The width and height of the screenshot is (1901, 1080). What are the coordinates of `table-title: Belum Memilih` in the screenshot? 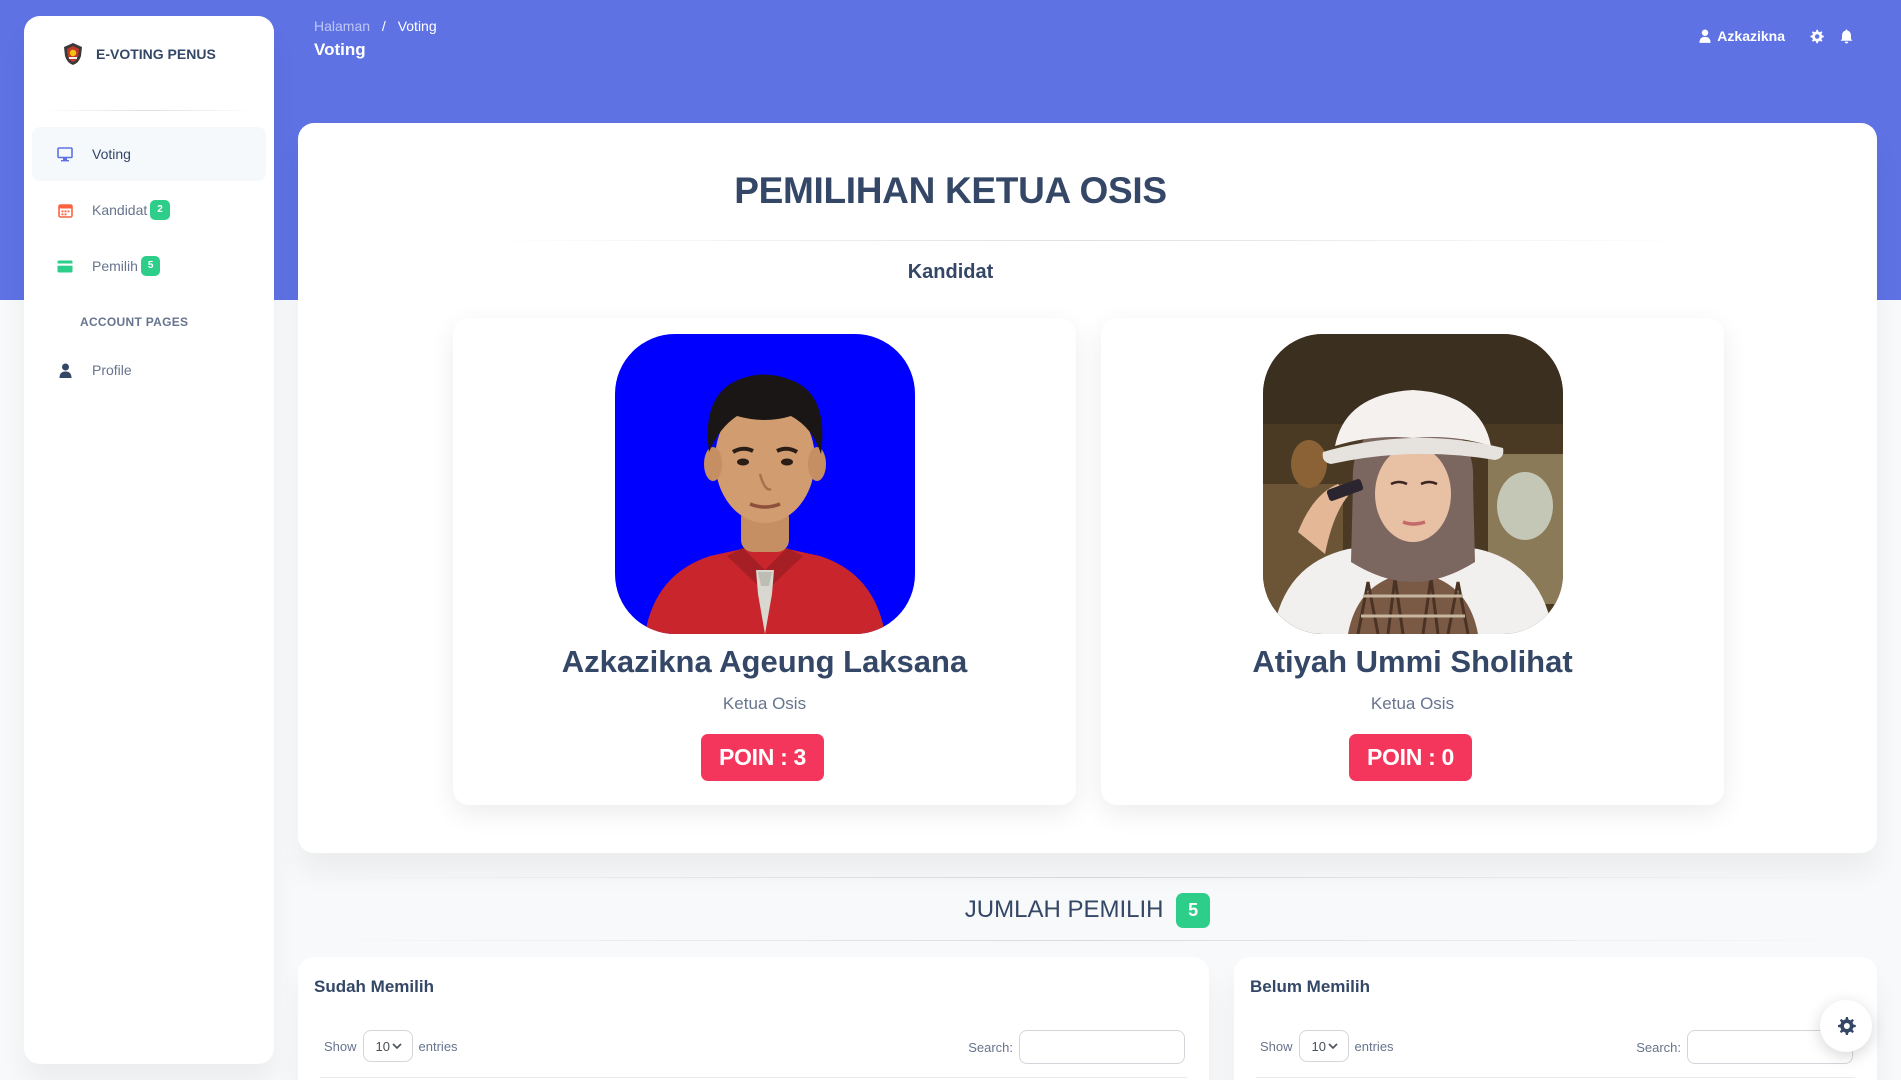 It's located at (1310, 986).